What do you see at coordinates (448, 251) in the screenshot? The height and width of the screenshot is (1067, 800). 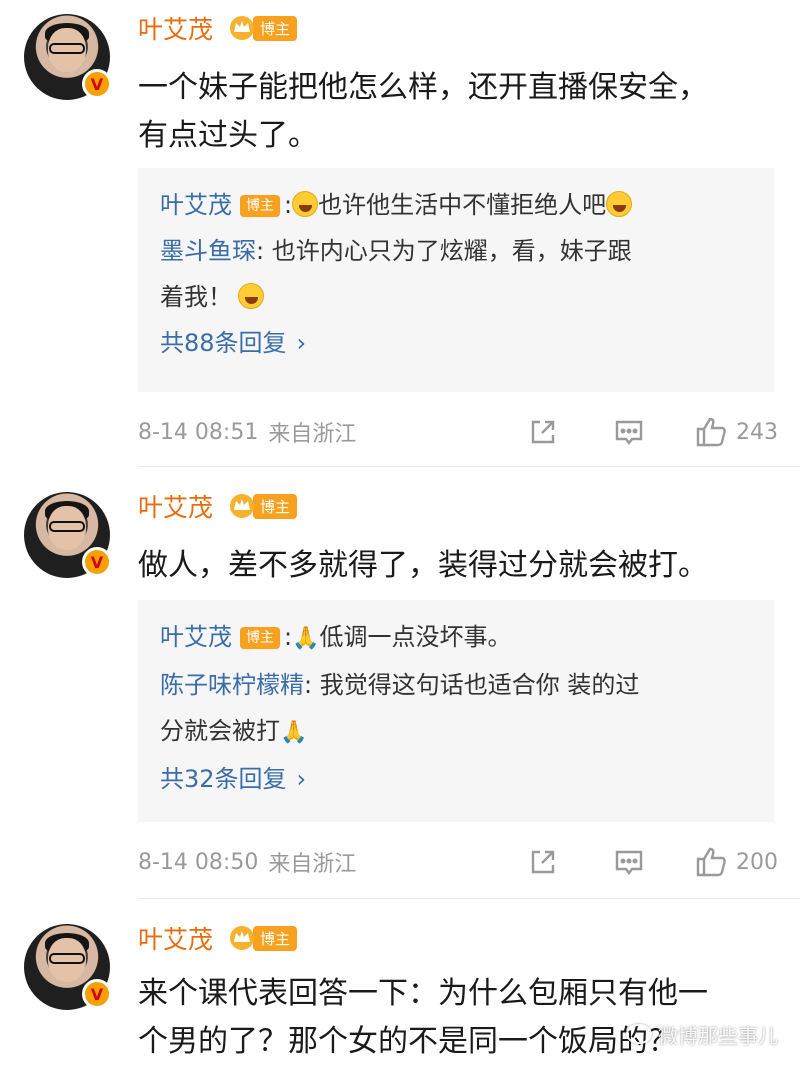 I see `reply-text: 也许内心只为了炫耀，看，妹子跟` at bounding box center [448, 251].